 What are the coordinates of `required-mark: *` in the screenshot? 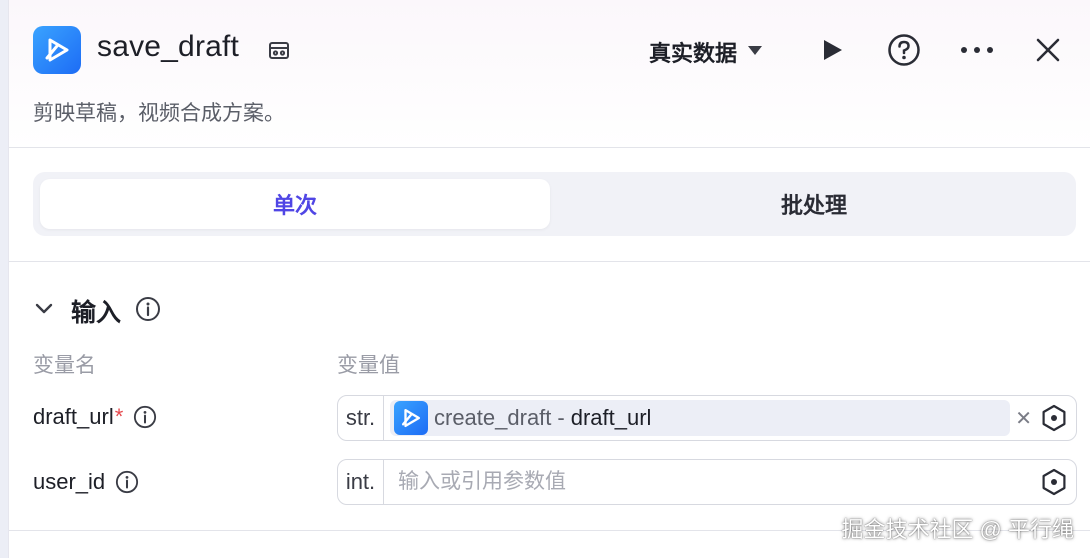 It's located at (119, 416).